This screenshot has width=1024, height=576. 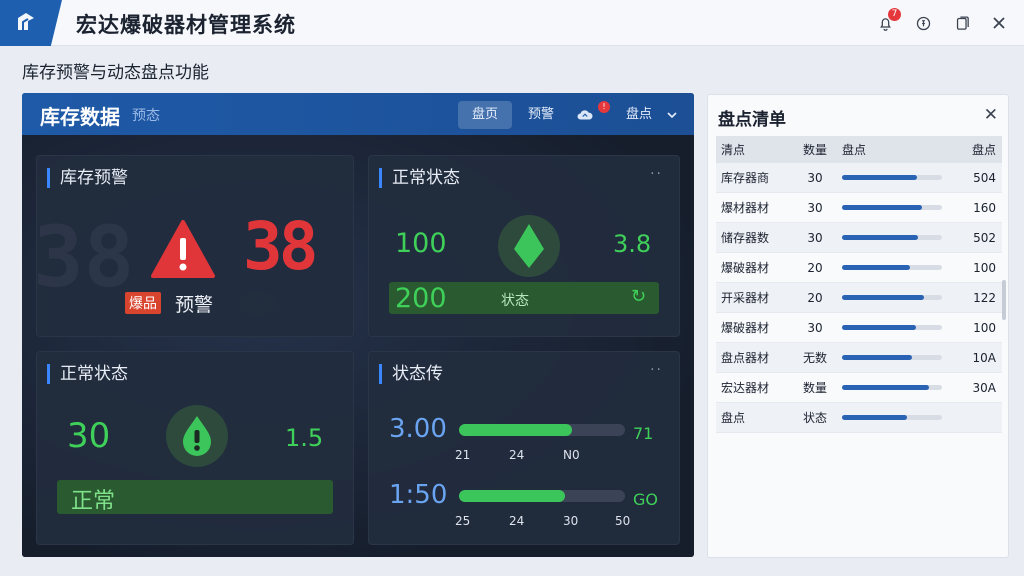 I want to click on column-header: 数量, so click(x=815, y=149).